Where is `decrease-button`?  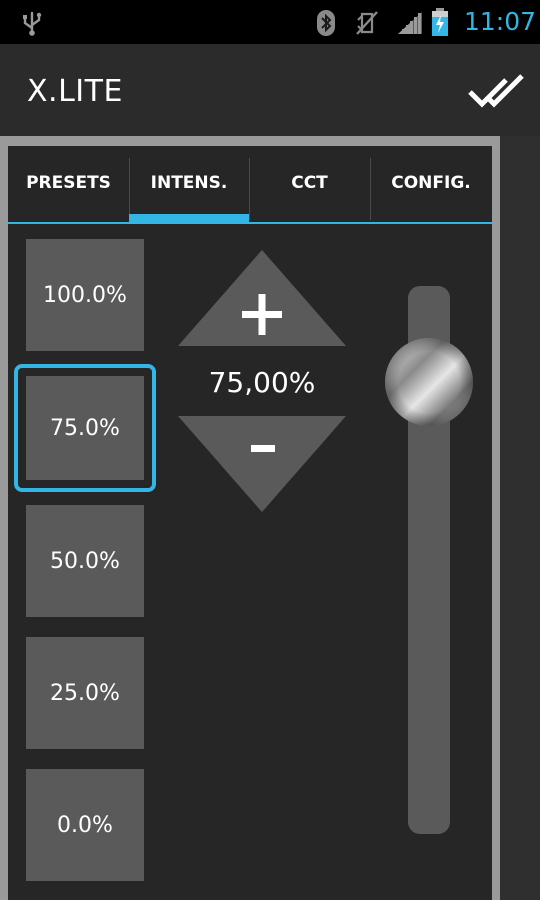 decrease-button is located at coordinates (262, 464).